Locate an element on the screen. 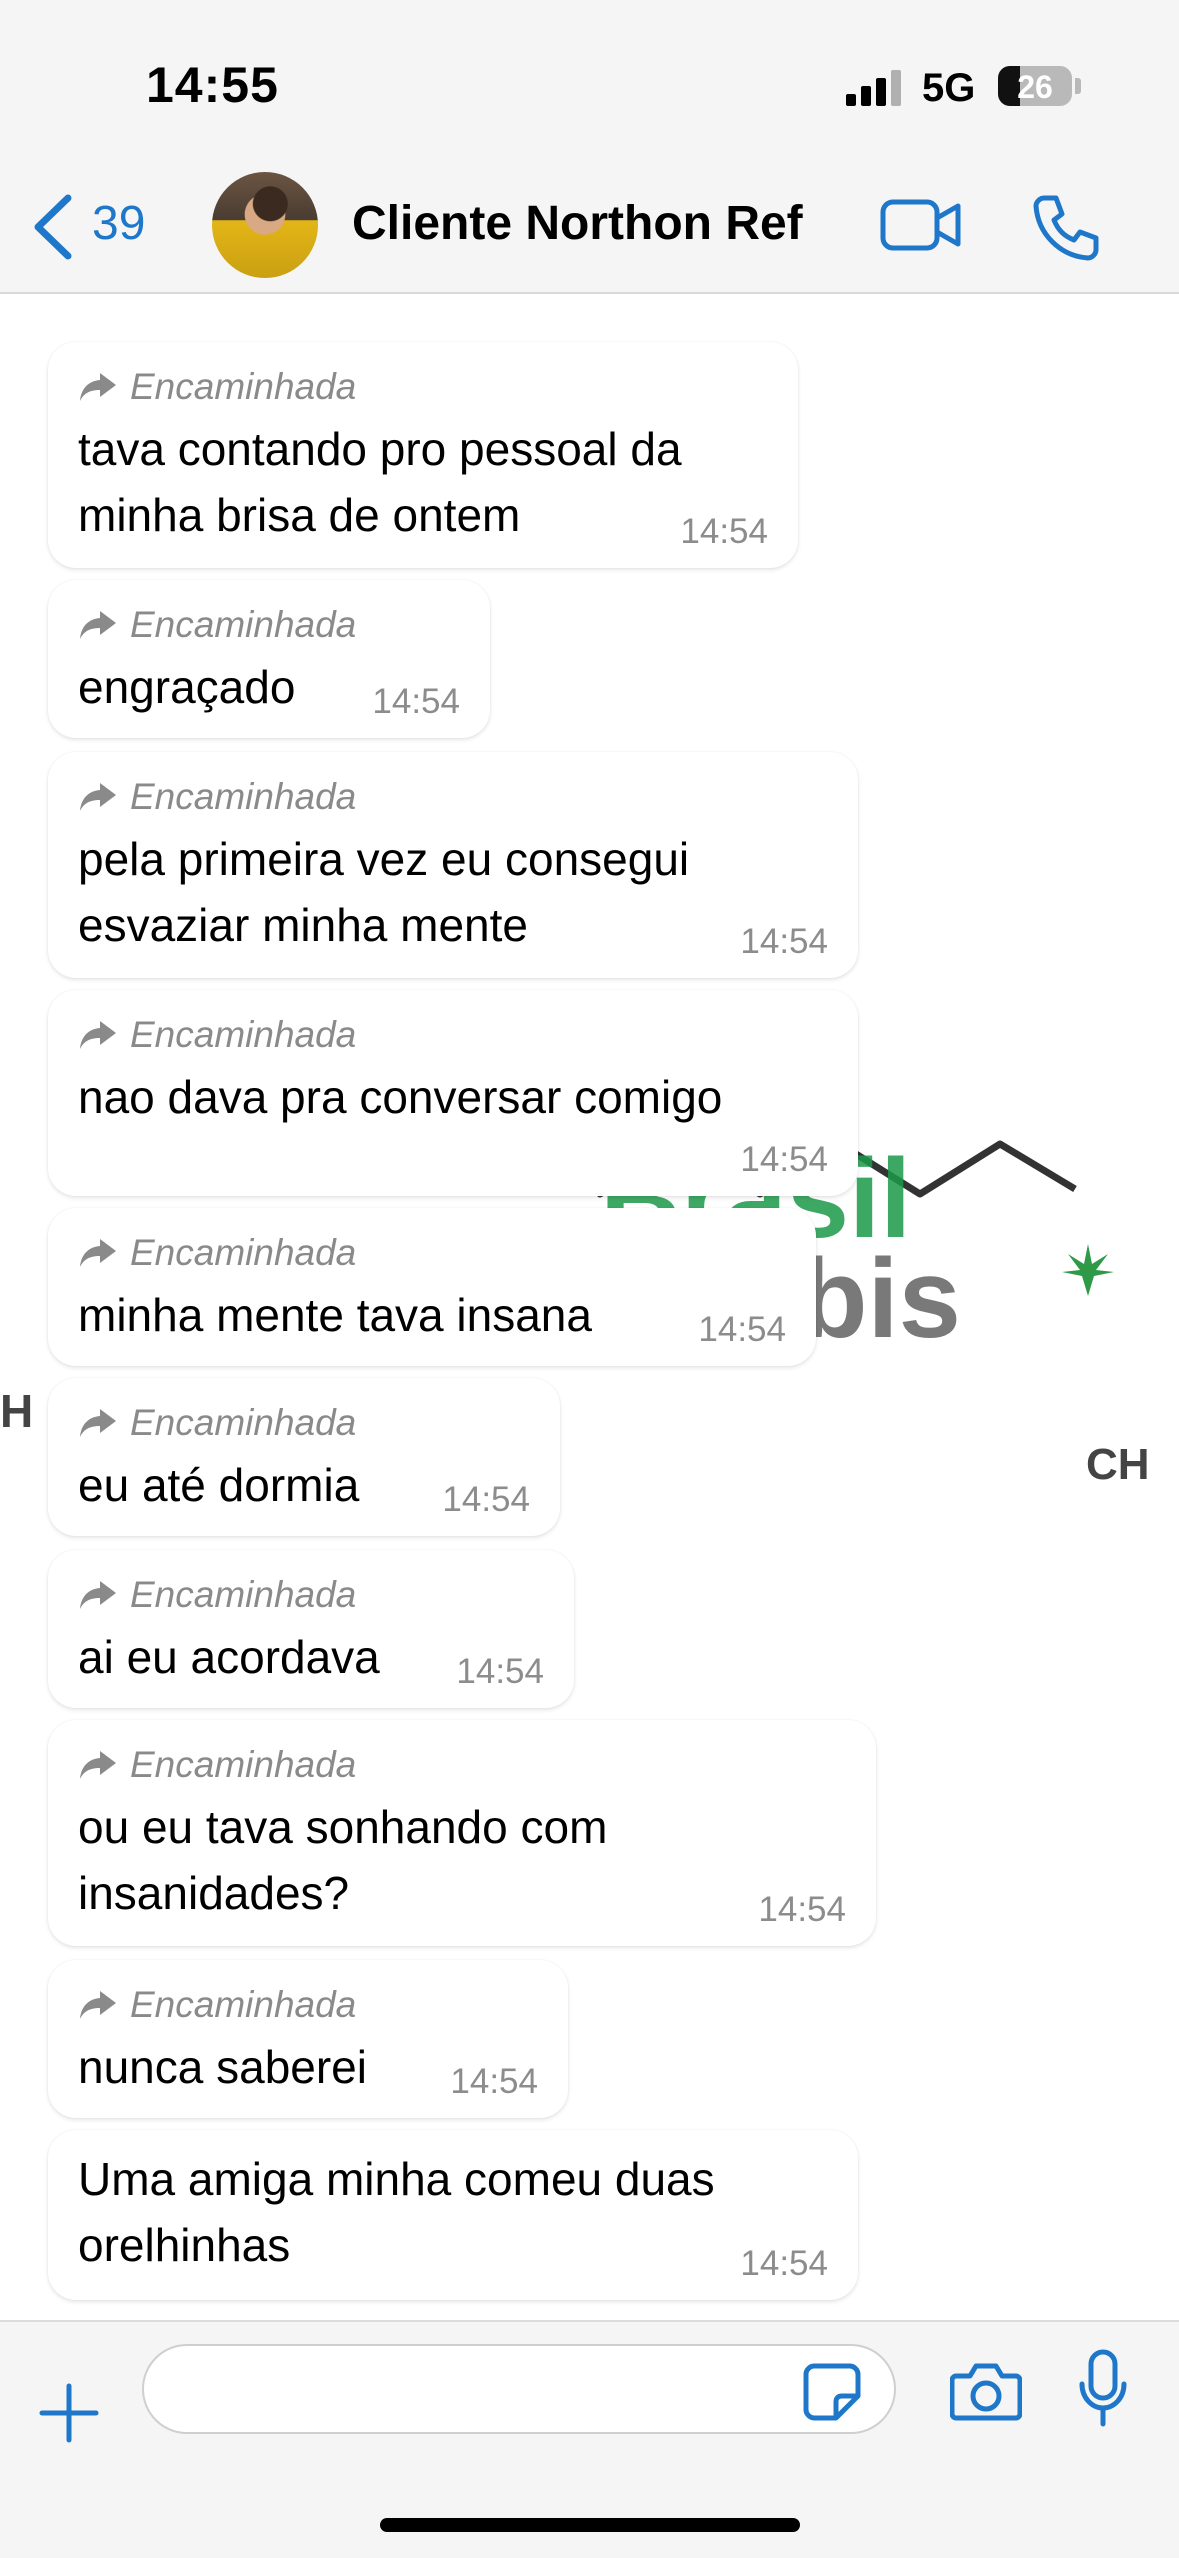  microphone-icon is located at coordinates (1103, 2389).